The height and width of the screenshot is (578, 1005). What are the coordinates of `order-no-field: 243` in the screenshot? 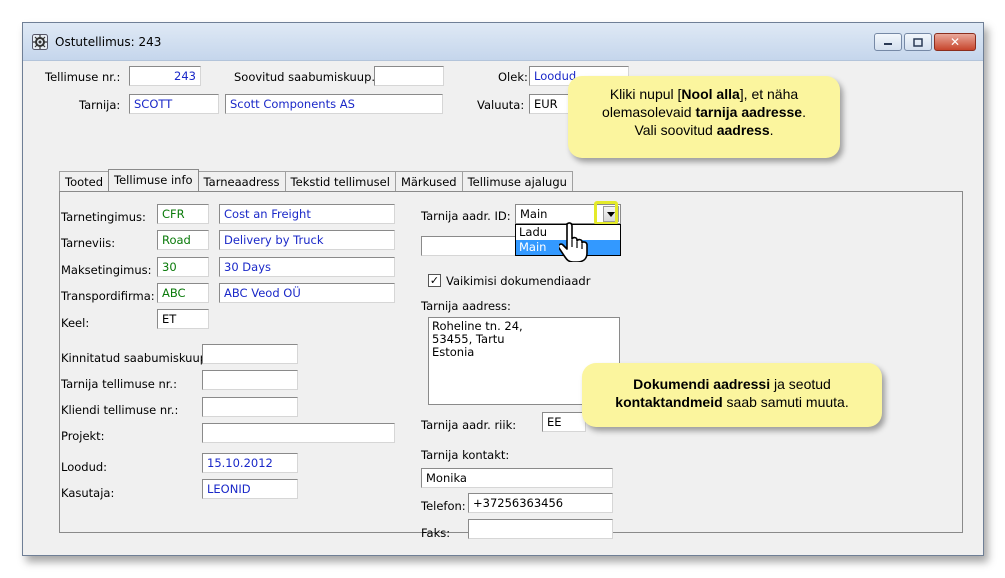 It's located at (165, 76).